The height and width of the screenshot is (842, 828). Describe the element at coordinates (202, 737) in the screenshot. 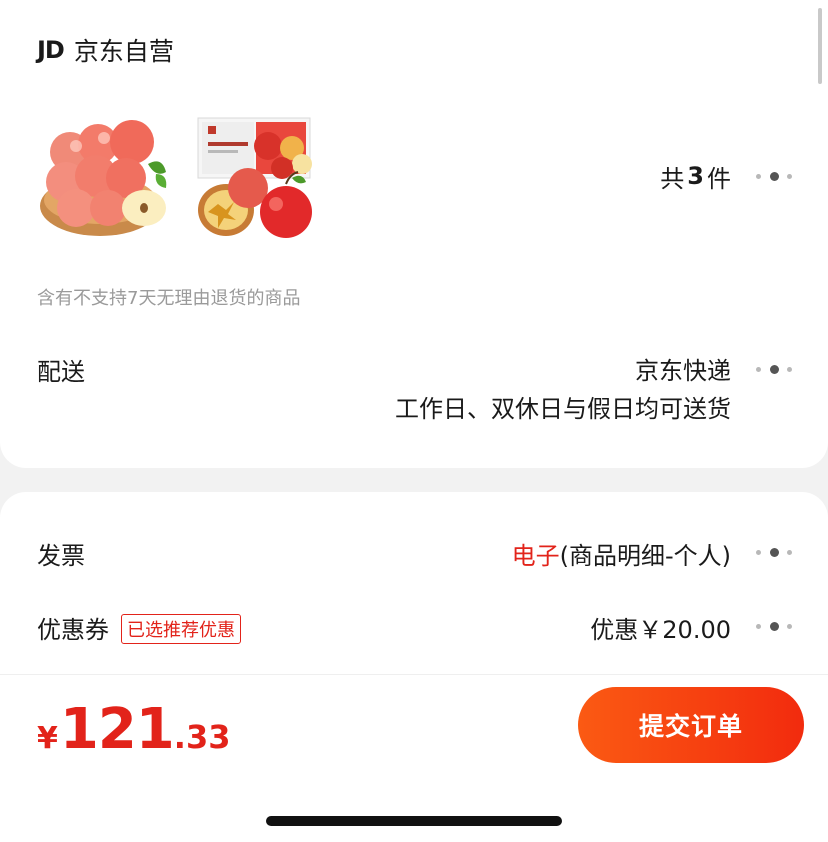

I see `price-decimal: .33` at that location.